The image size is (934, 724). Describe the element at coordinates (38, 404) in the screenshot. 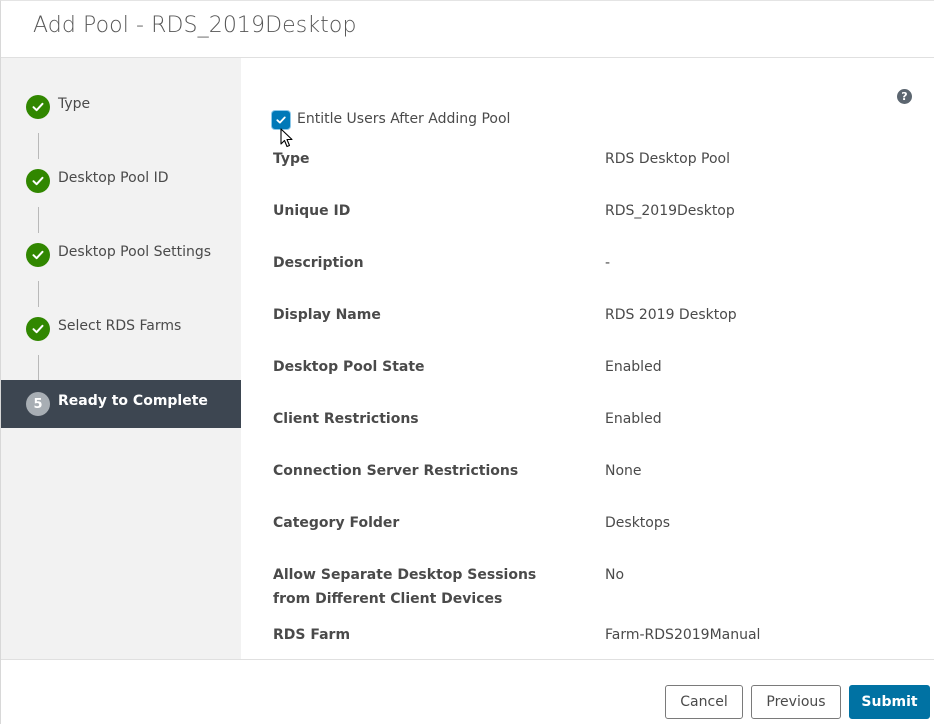

I see `step-number-badge: 5` at that location.